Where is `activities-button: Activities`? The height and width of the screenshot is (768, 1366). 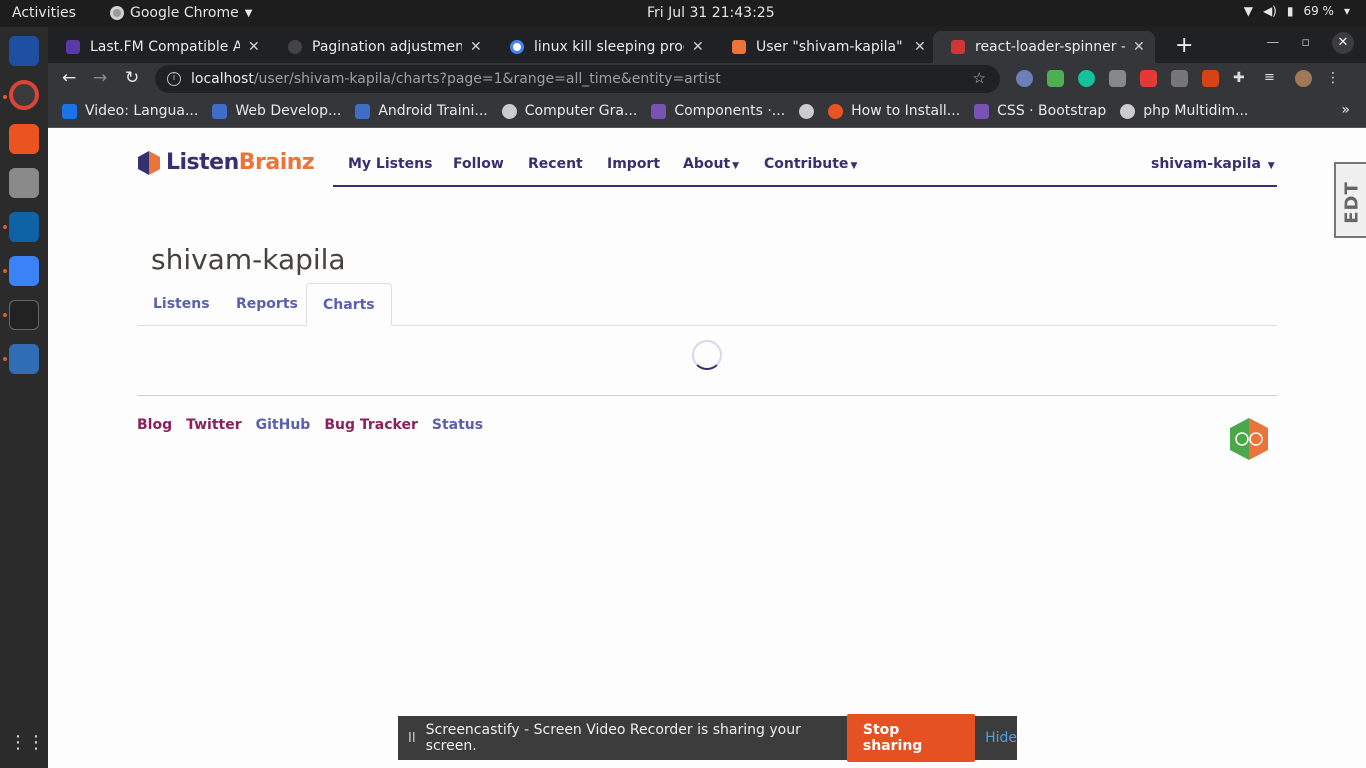 activities-button: Activities is located at coordinates (44, 13).